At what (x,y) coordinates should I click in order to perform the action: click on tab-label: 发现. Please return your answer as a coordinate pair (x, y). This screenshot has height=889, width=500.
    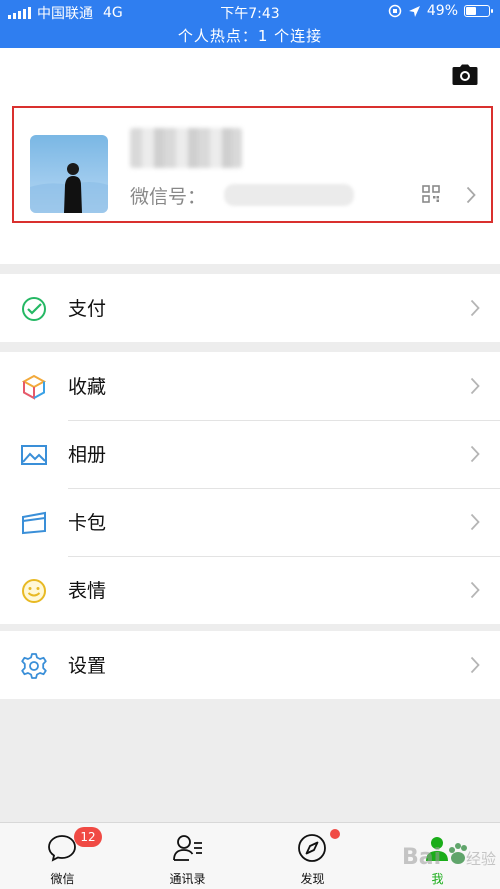
    Looking at the image, I should click on (312, 879).